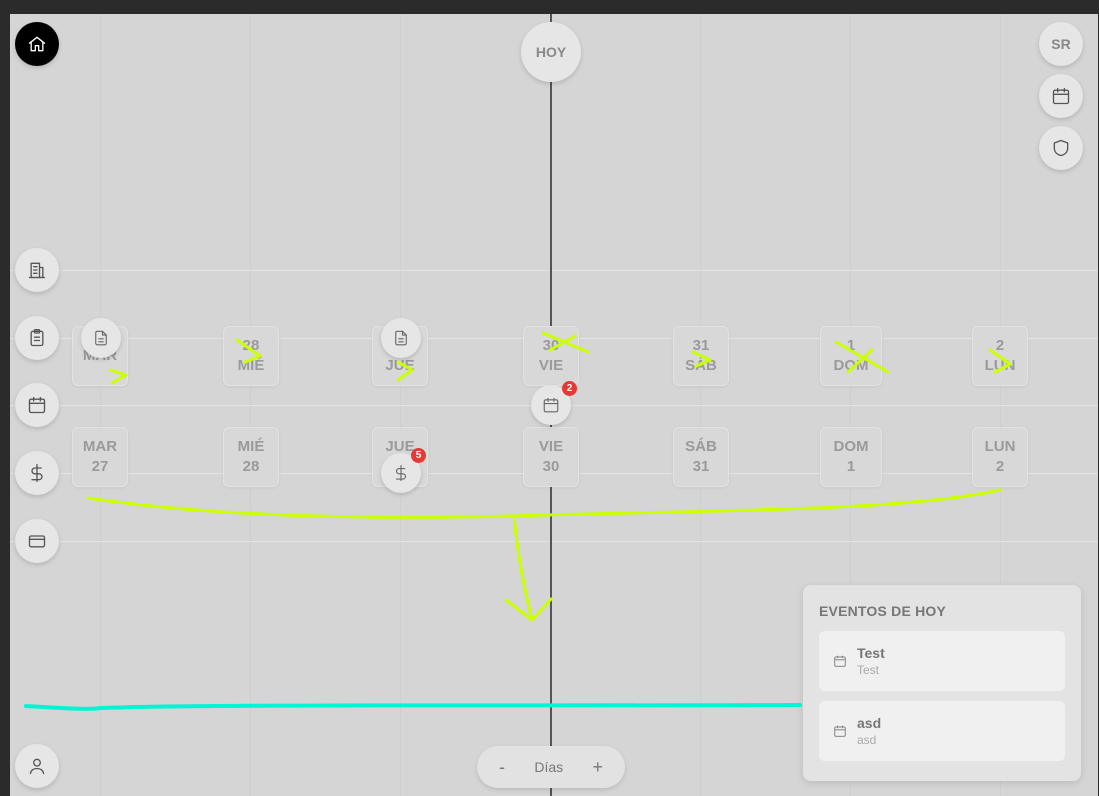 This screenshot has height=796, width=1099. What do you see at coordinates (1000, 356) in the screenshot?
I see `day-card: 2 LUN` at bounding box center [1000, 356].